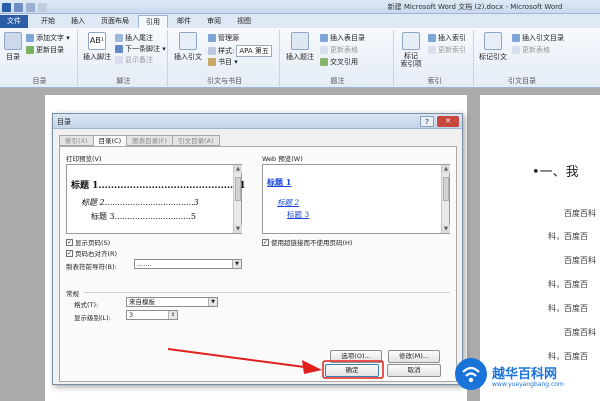 The image size is (600, 401). What do you see at coordinates (48, 38) in the screenshot?
I see `add-text-button: 添加文字 ▾` at bounding box center [48, 38].